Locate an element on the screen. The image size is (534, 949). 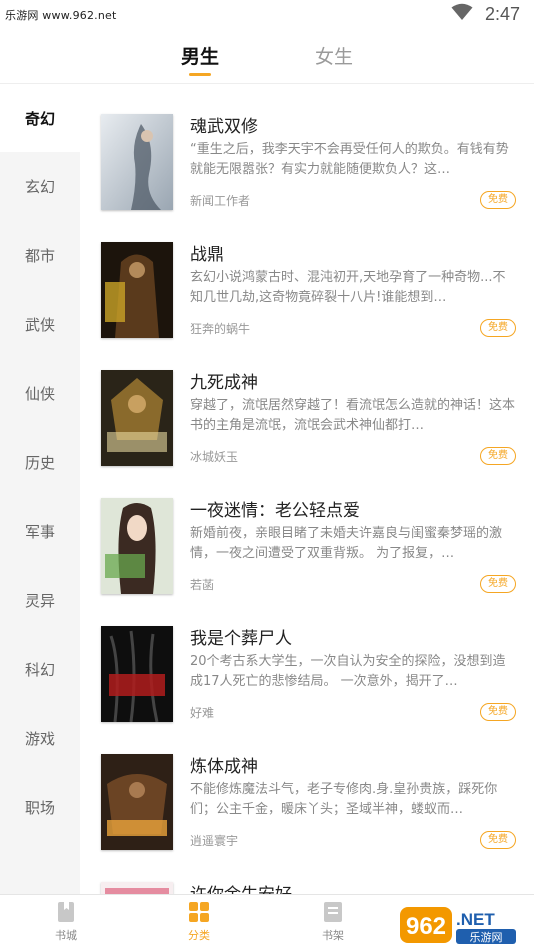
book-title: 一夜迷情：老公轻点爱 is located at coordinates (275, 511).